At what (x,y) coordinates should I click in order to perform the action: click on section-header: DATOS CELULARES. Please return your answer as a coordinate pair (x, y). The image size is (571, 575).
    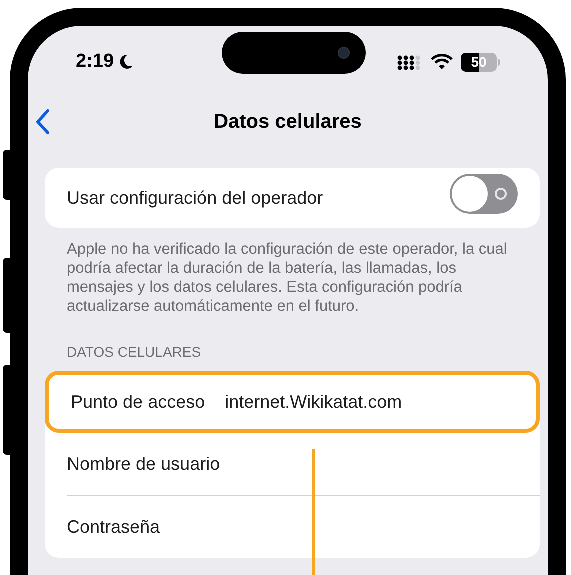
    Looking at the image, I should click on (134, 352).